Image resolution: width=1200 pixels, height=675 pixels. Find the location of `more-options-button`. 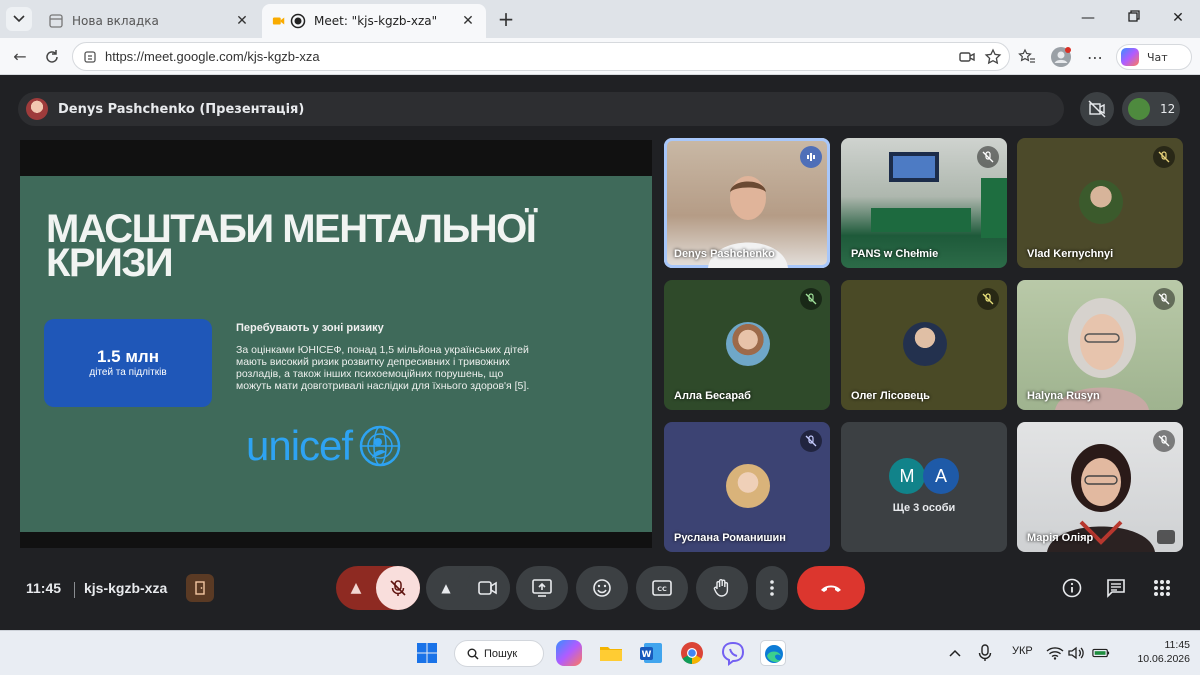

more-options-button is located at coordinates (772, 588).